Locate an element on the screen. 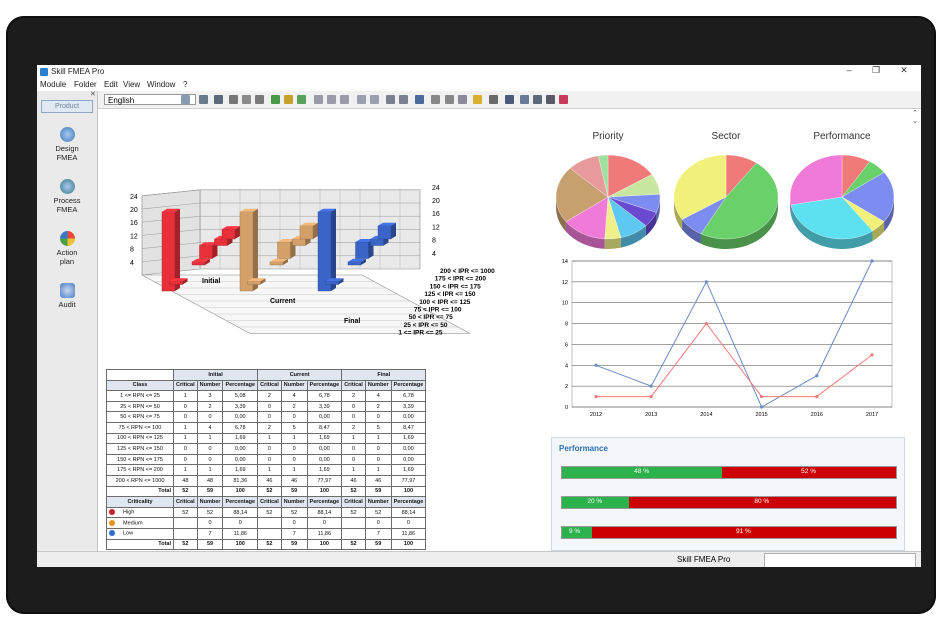 The width and height of the screenshot is (942, 617). restore-icon: ❐ is located at coordinates (876, 70).